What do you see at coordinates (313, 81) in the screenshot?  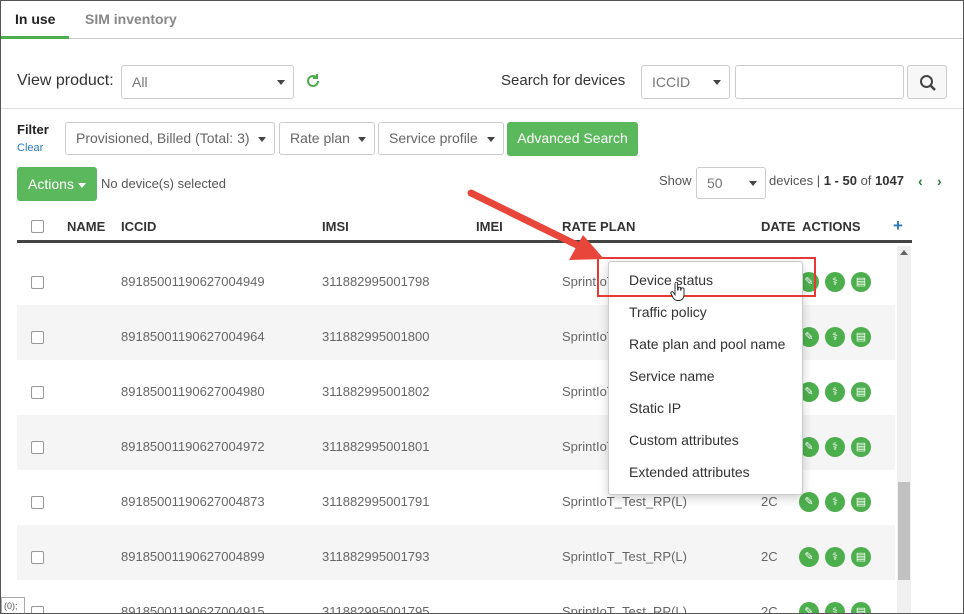 I see `refresh-icon` at bounding box center [313, 81].